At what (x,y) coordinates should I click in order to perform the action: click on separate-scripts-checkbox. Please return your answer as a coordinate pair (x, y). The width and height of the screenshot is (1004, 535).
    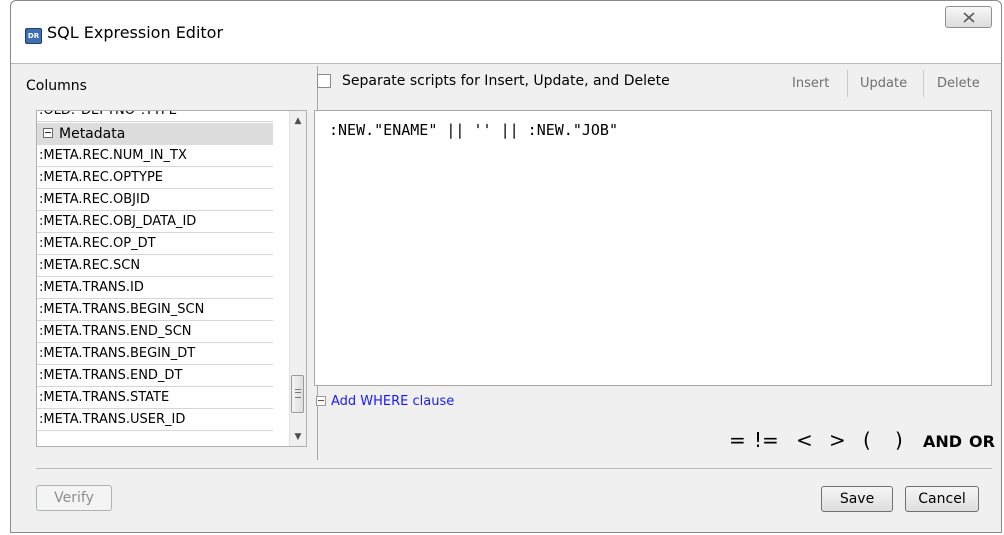
    Looking at the image, I should click on (324, 81).